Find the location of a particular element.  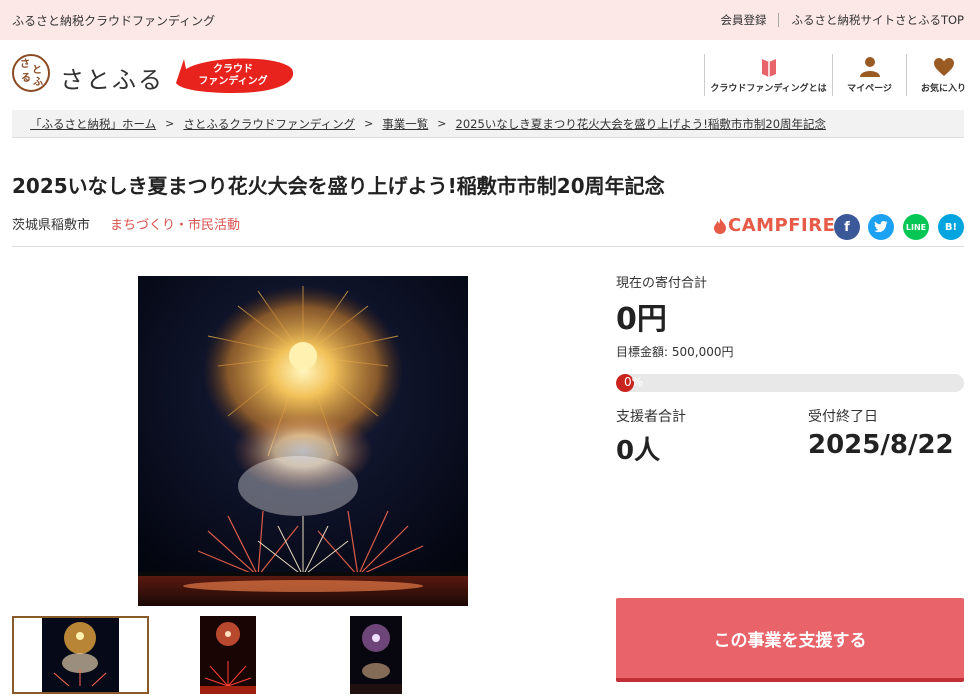

total-donation-value: 0円 is located at coordinates (641, 319).